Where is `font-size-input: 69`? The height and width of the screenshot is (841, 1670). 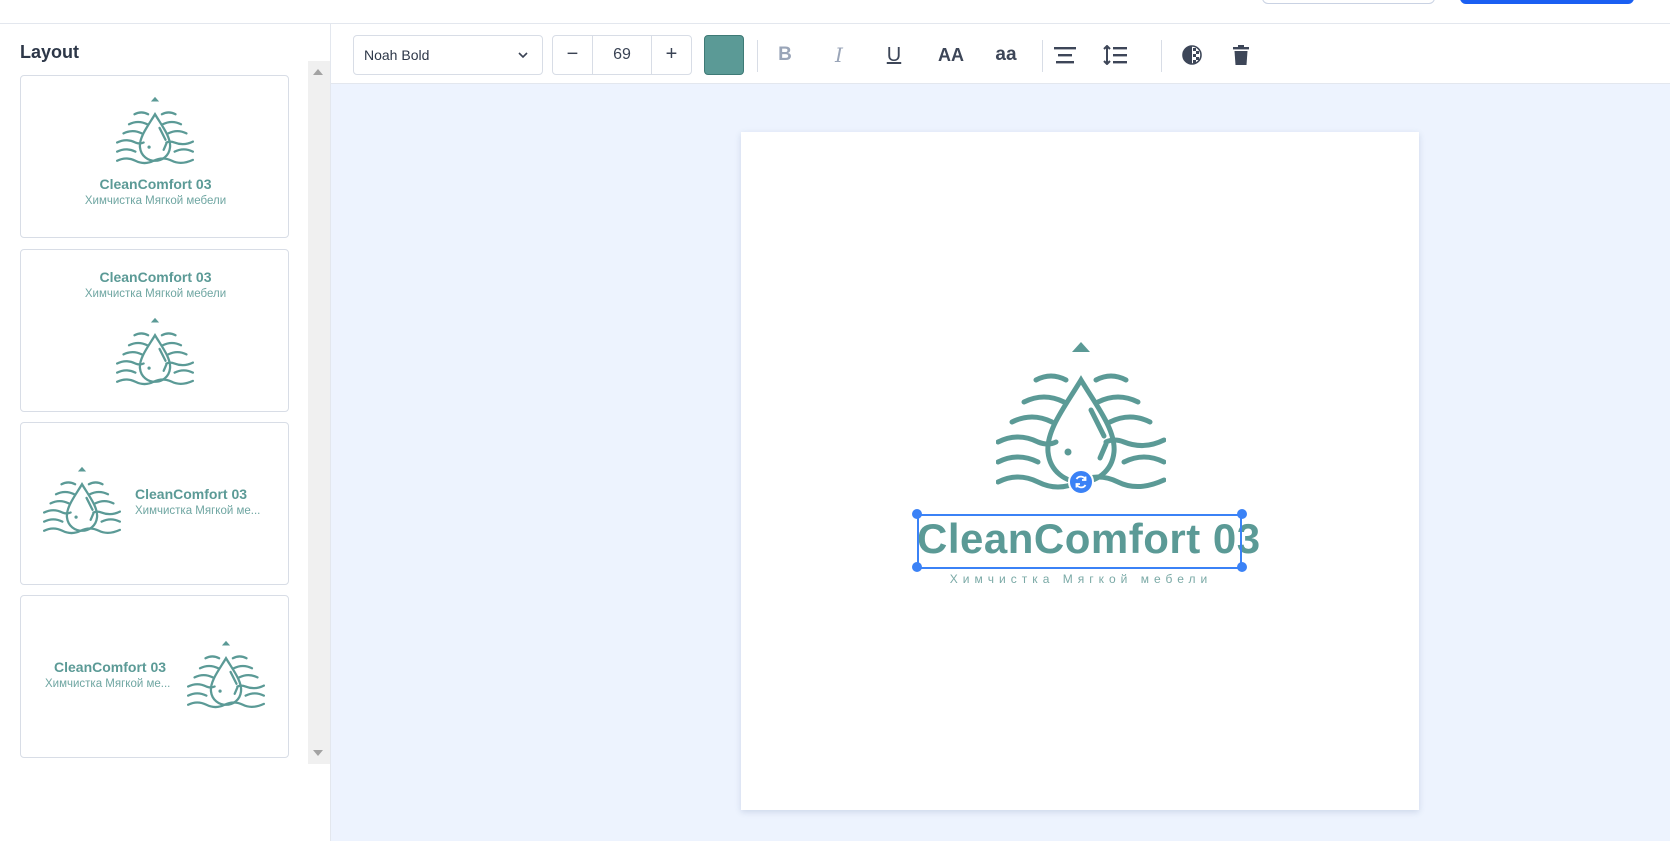
font-size-input: 69 is located at coordinates (622, 55).